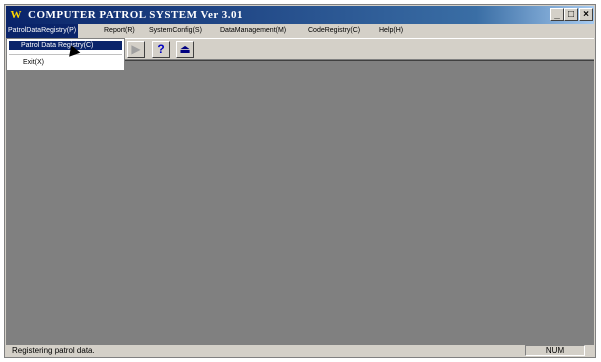 This screenshot has height=362, width=601. What do you see at coordinates (16, 15) in the screenshot?
I see `app-icon: W` at bounding box center [16, 15].